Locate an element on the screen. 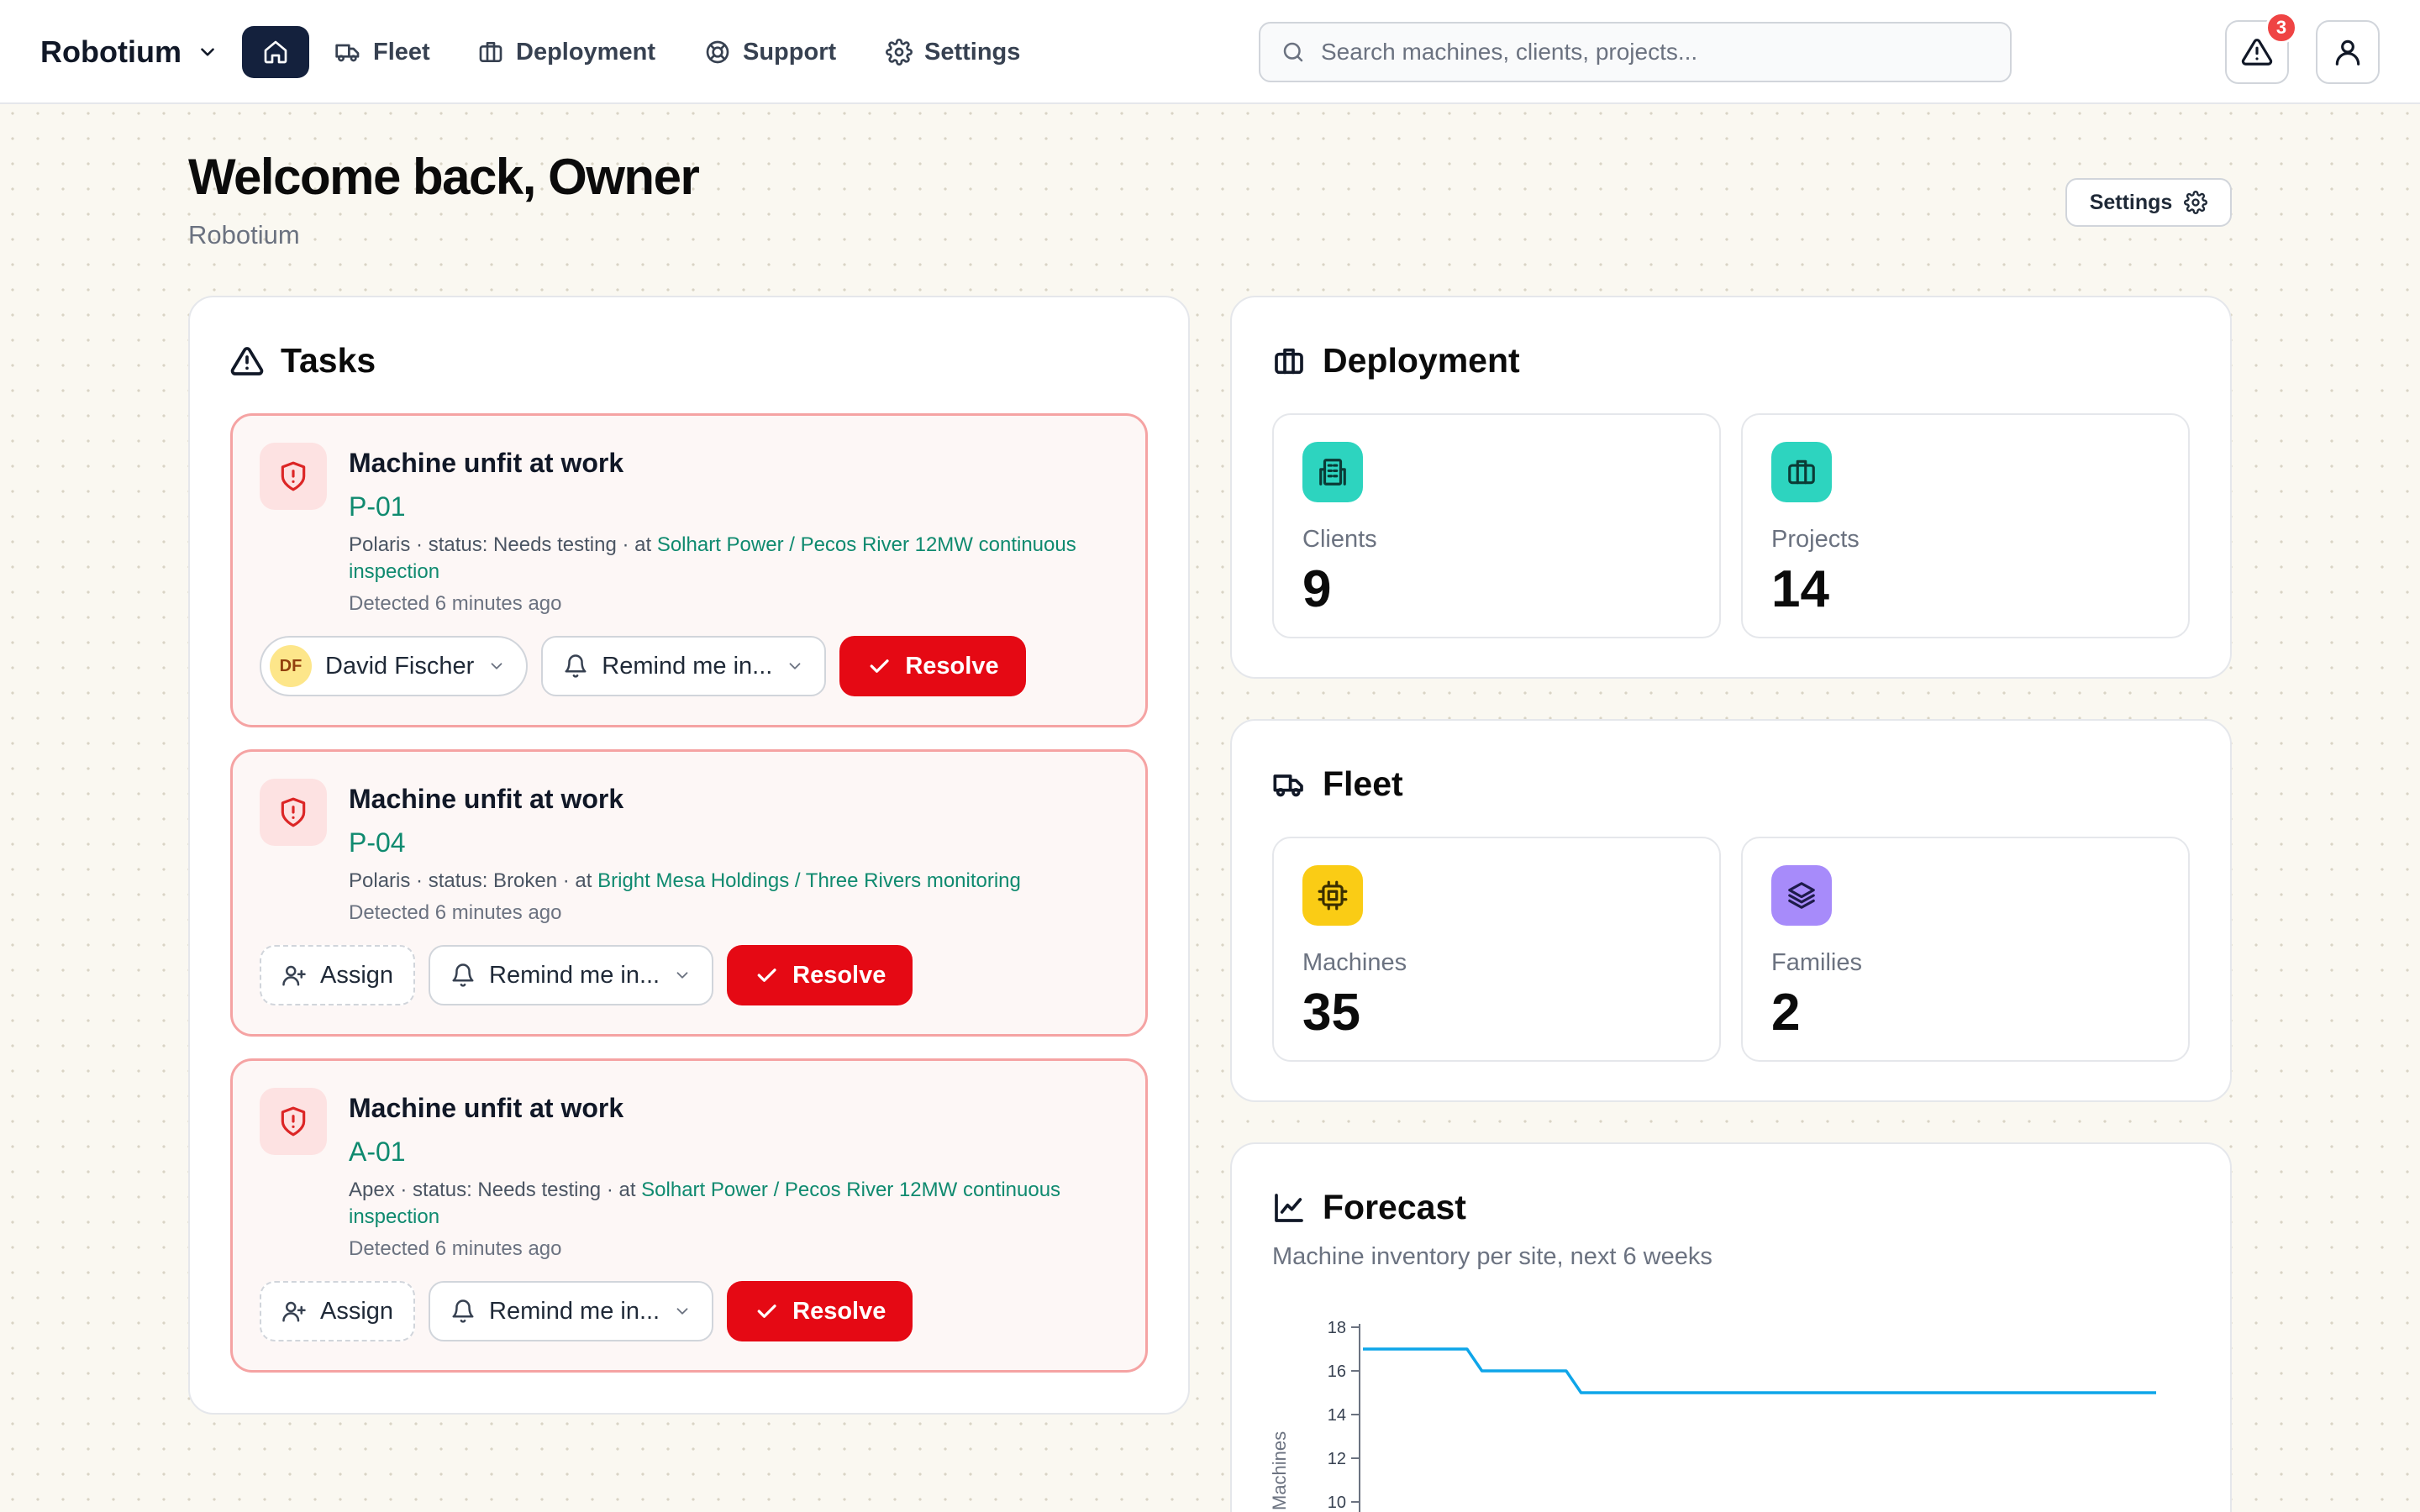 The width and height of the screenshot is (2420, 1512). stat-value: 14 is located at coordinates (1800, 589).